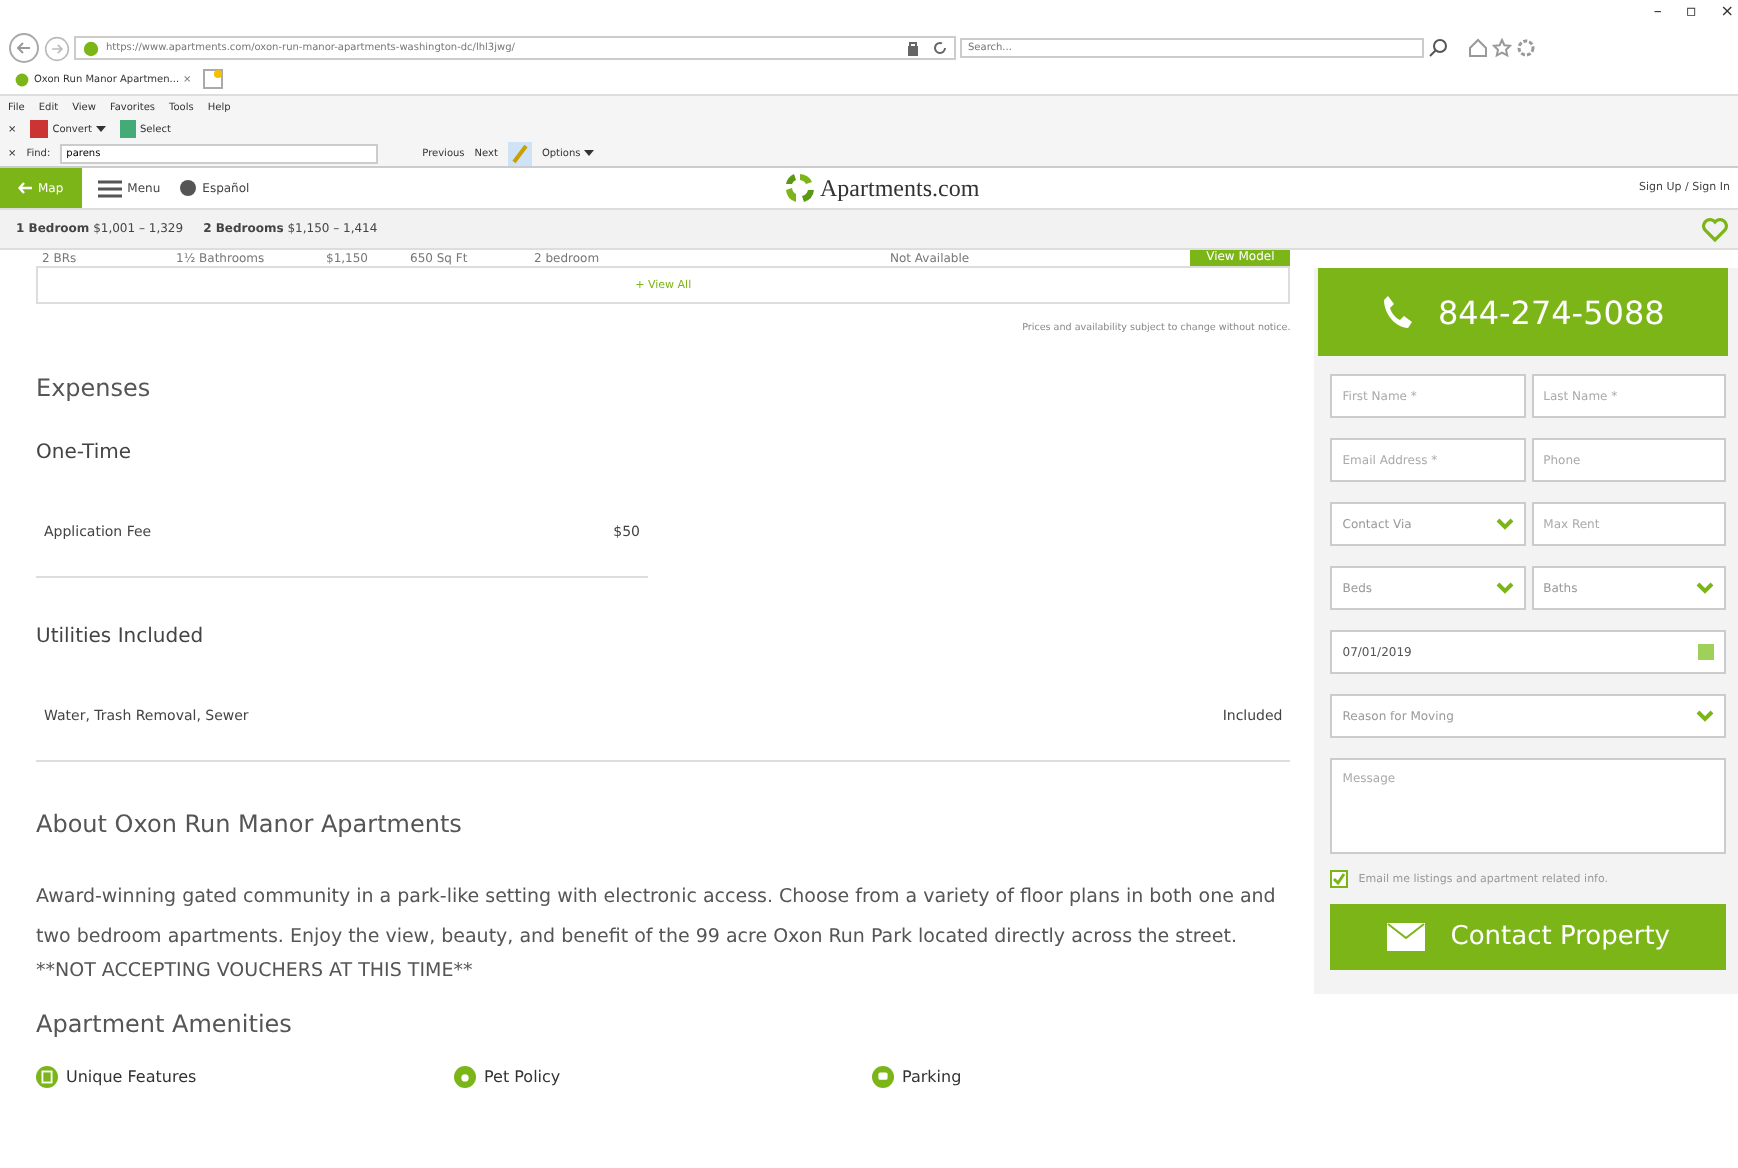 The width and height of the screenshot is (1738, 1168). What do you see at coordinates (1478, 48) in the screenshot?
I see `home-icon` at bounding box center [1478, 48].